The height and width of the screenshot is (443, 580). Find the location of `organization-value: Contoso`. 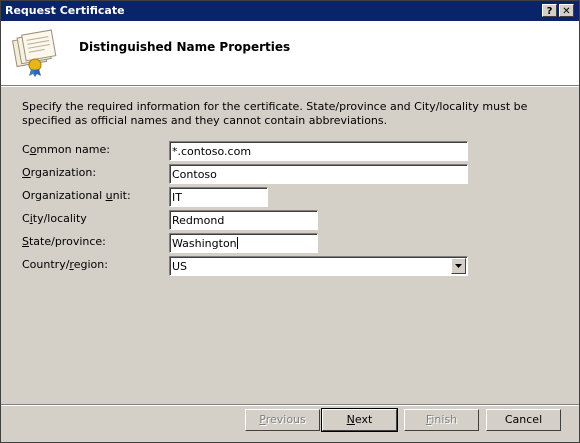

organization-value: Contoso is located at coordinates (194, 174).